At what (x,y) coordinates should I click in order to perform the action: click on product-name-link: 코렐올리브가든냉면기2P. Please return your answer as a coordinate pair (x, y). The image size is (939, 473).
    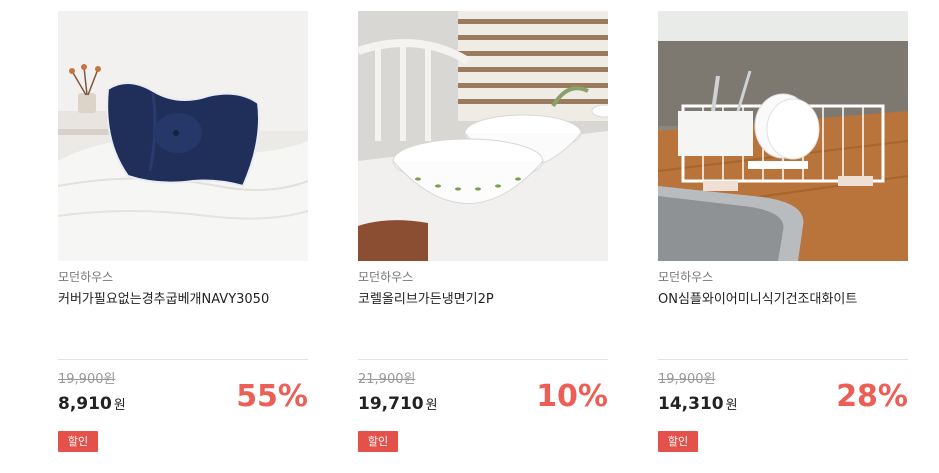
    Looking at the image, I should click on (426, 300).